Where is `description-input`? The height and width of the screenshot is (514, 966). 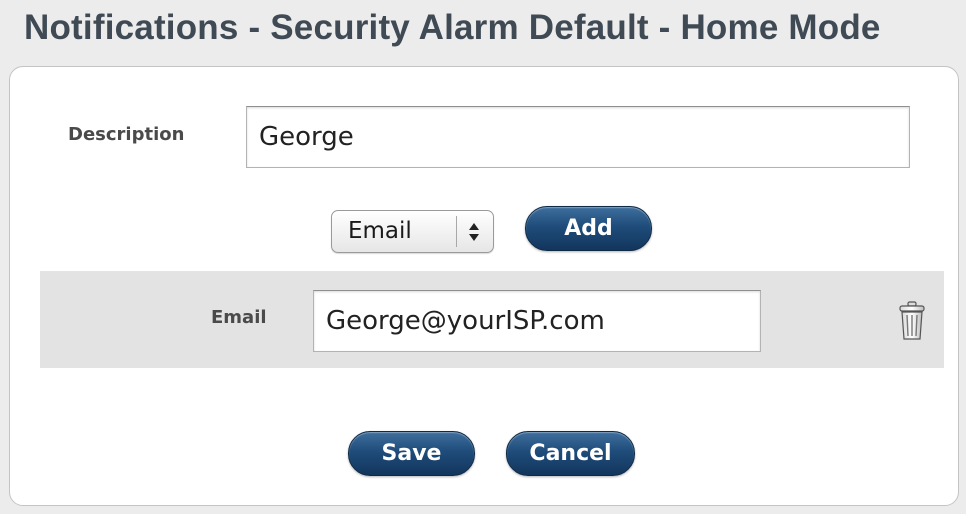
description-input is located at coordinates (578, 137).